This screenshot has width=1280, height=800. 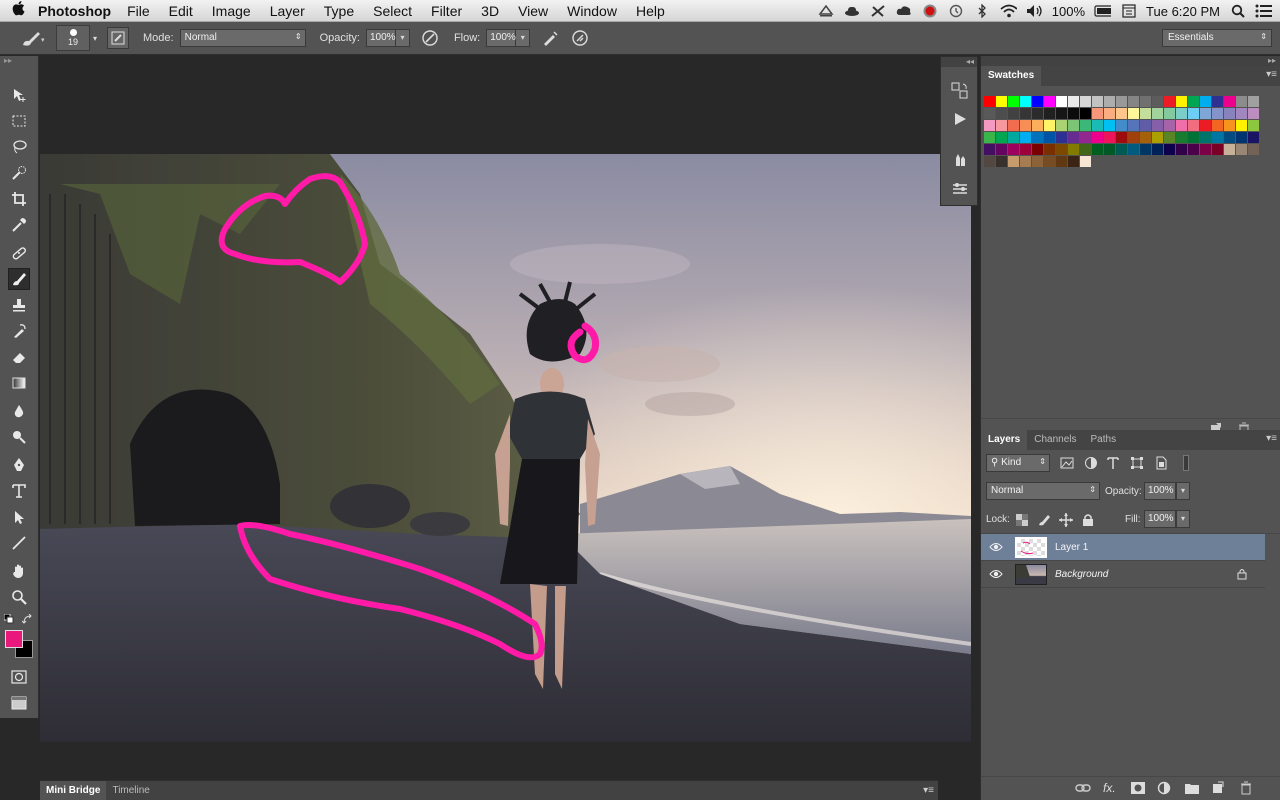 I want to click on tab-paths: Paths, so click(x=1104, y=440).